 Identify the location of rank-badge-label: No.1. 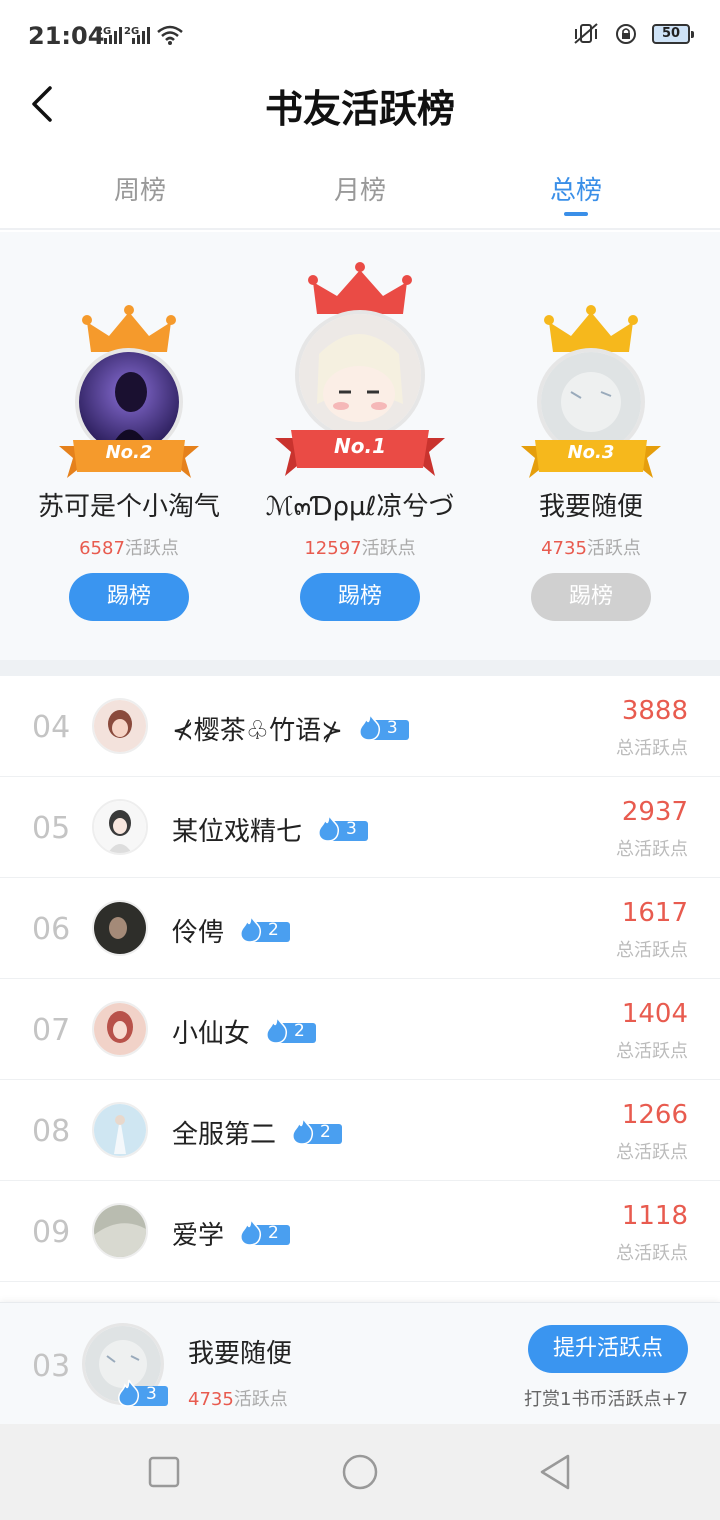
(360, 446).